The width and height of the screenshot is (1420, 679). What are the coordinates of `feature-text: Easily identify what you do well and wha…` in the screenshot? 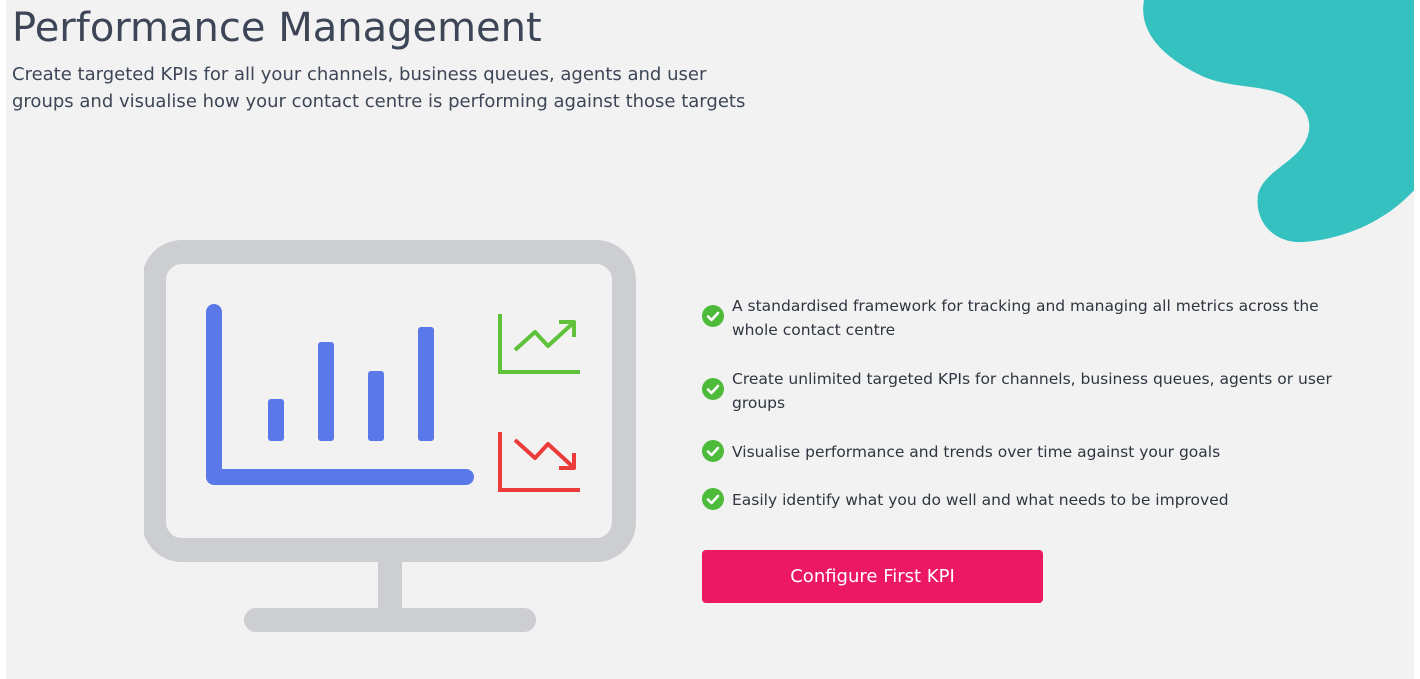 It's located at (980, 500).